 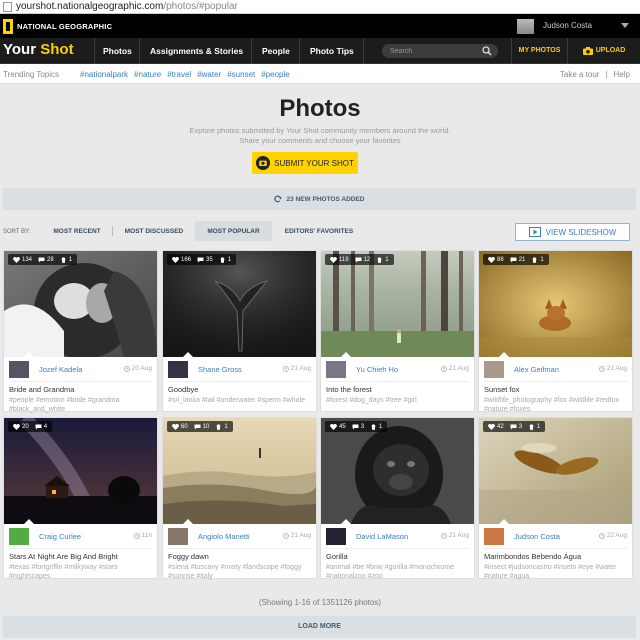 I want to click on photographer-name: Jozef Kadela, so click(x=60, y=369).